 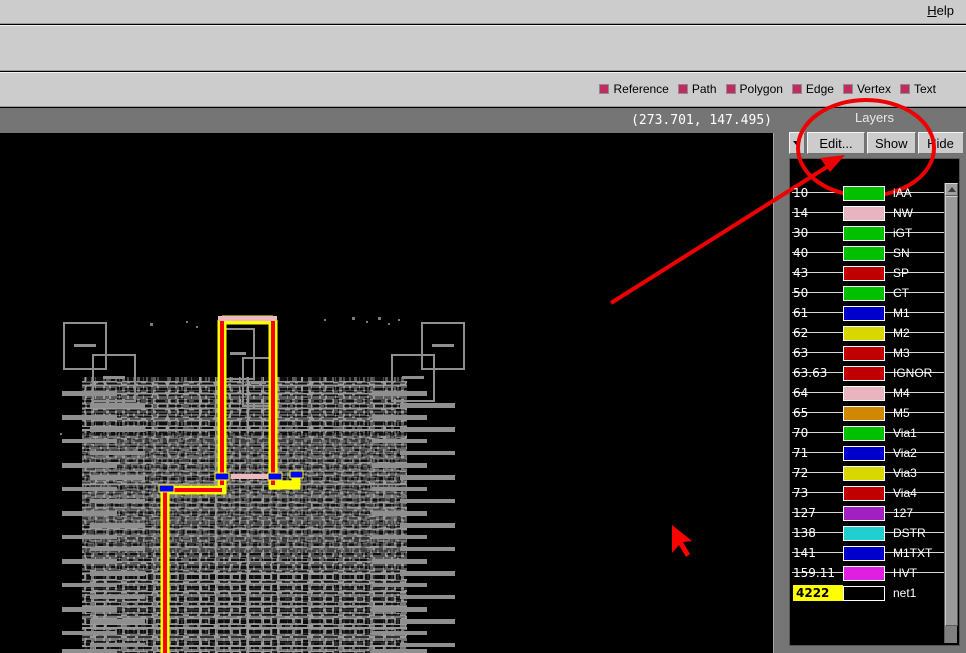 I want to click on toolbar-upper, so click(x=483, y=48).